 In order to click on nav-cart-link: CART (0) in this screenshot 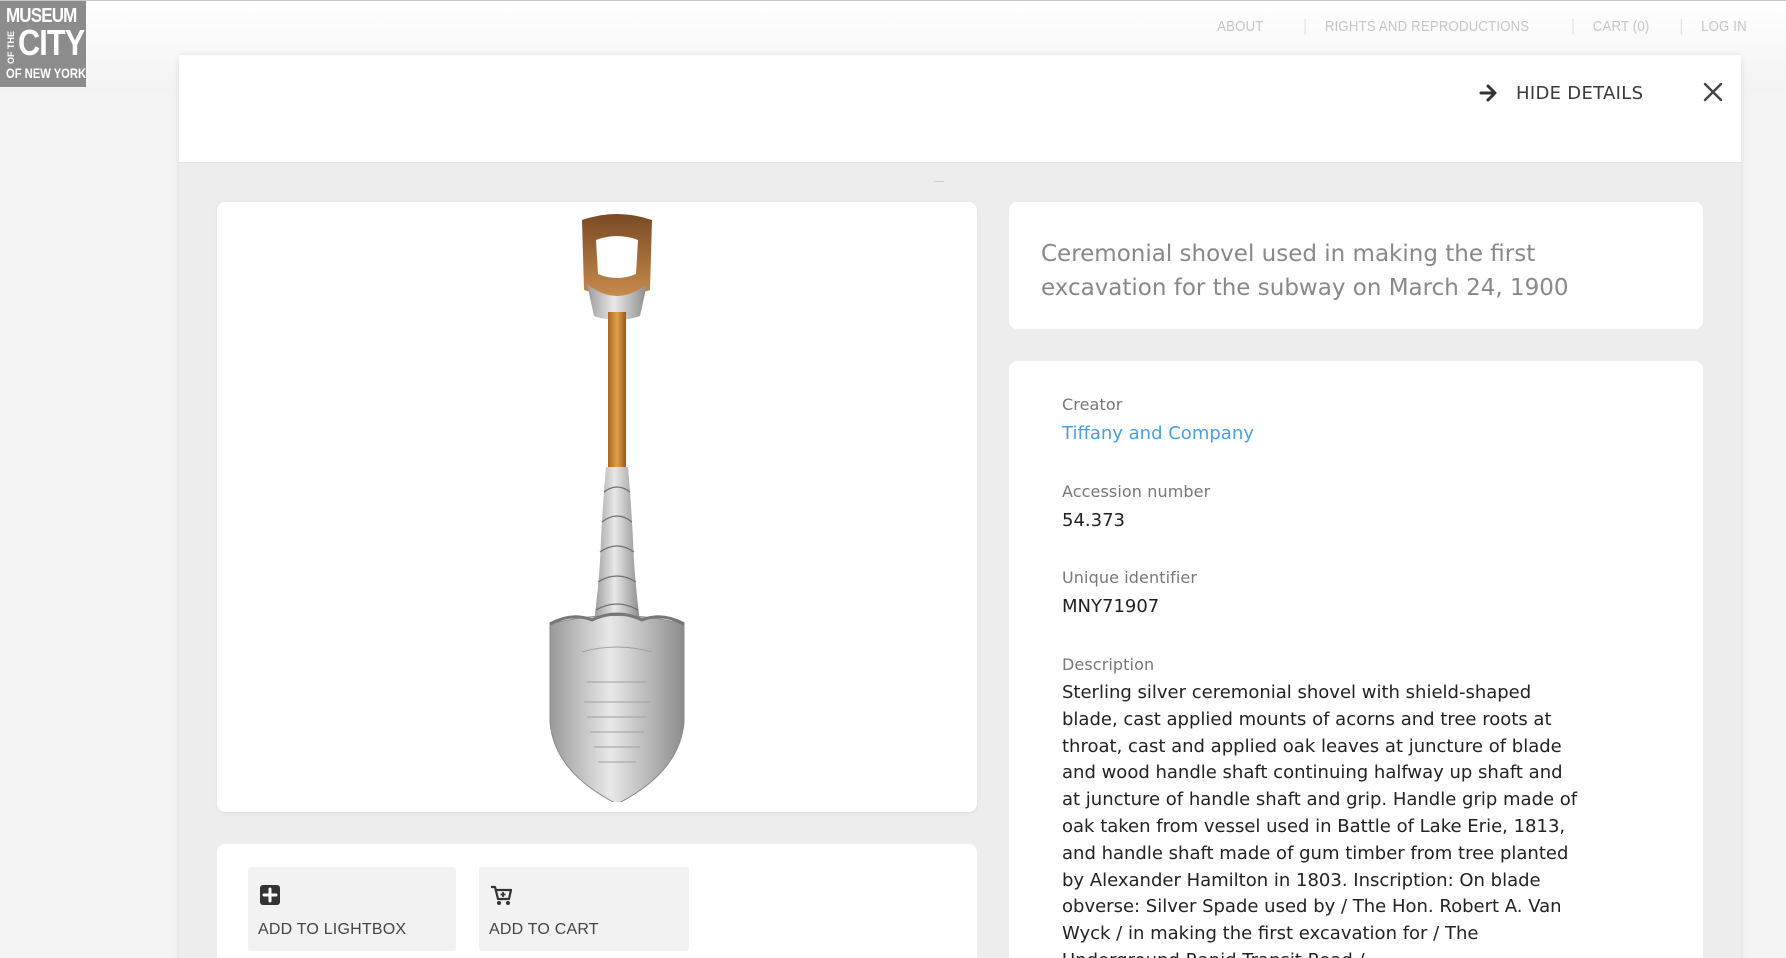, I will do `click(1620, 27)`.